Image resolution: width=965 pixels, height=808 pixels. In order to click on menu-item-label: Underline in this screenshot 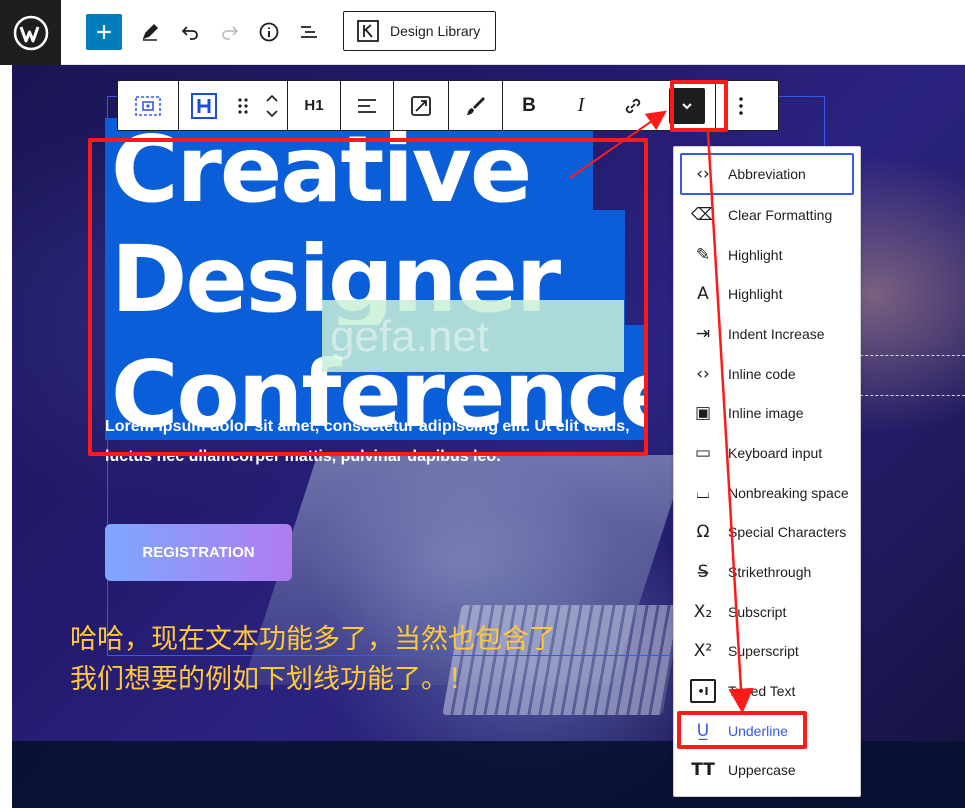, I will do `click(758, 730)`.